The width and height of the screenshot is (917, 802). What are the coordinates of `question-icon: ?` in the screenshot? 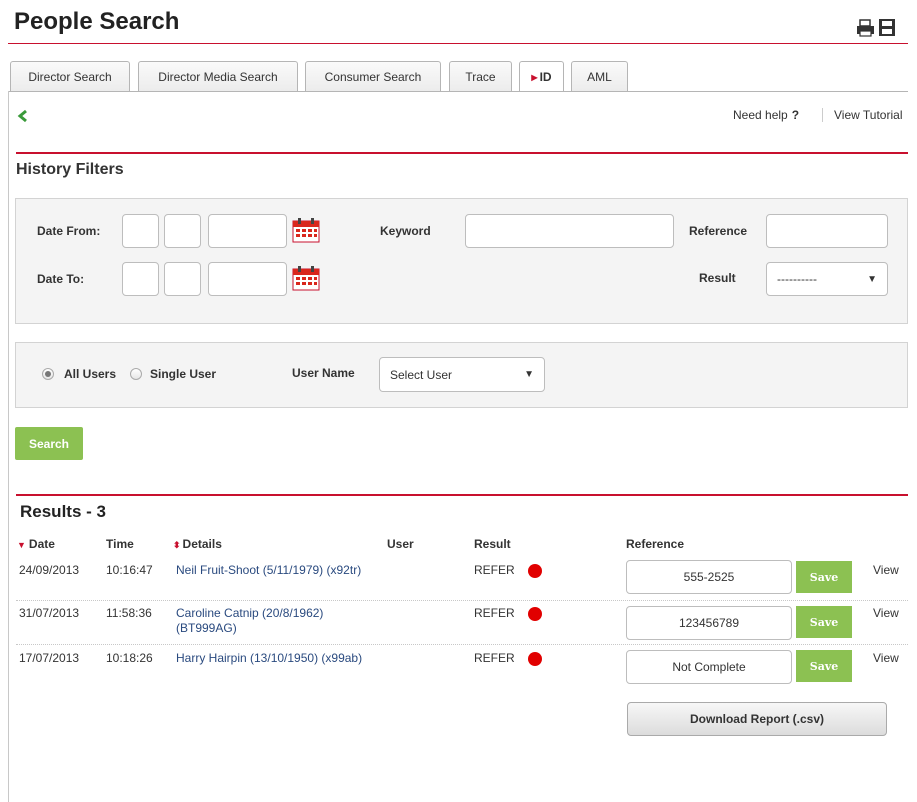 It's located at (795, 115).